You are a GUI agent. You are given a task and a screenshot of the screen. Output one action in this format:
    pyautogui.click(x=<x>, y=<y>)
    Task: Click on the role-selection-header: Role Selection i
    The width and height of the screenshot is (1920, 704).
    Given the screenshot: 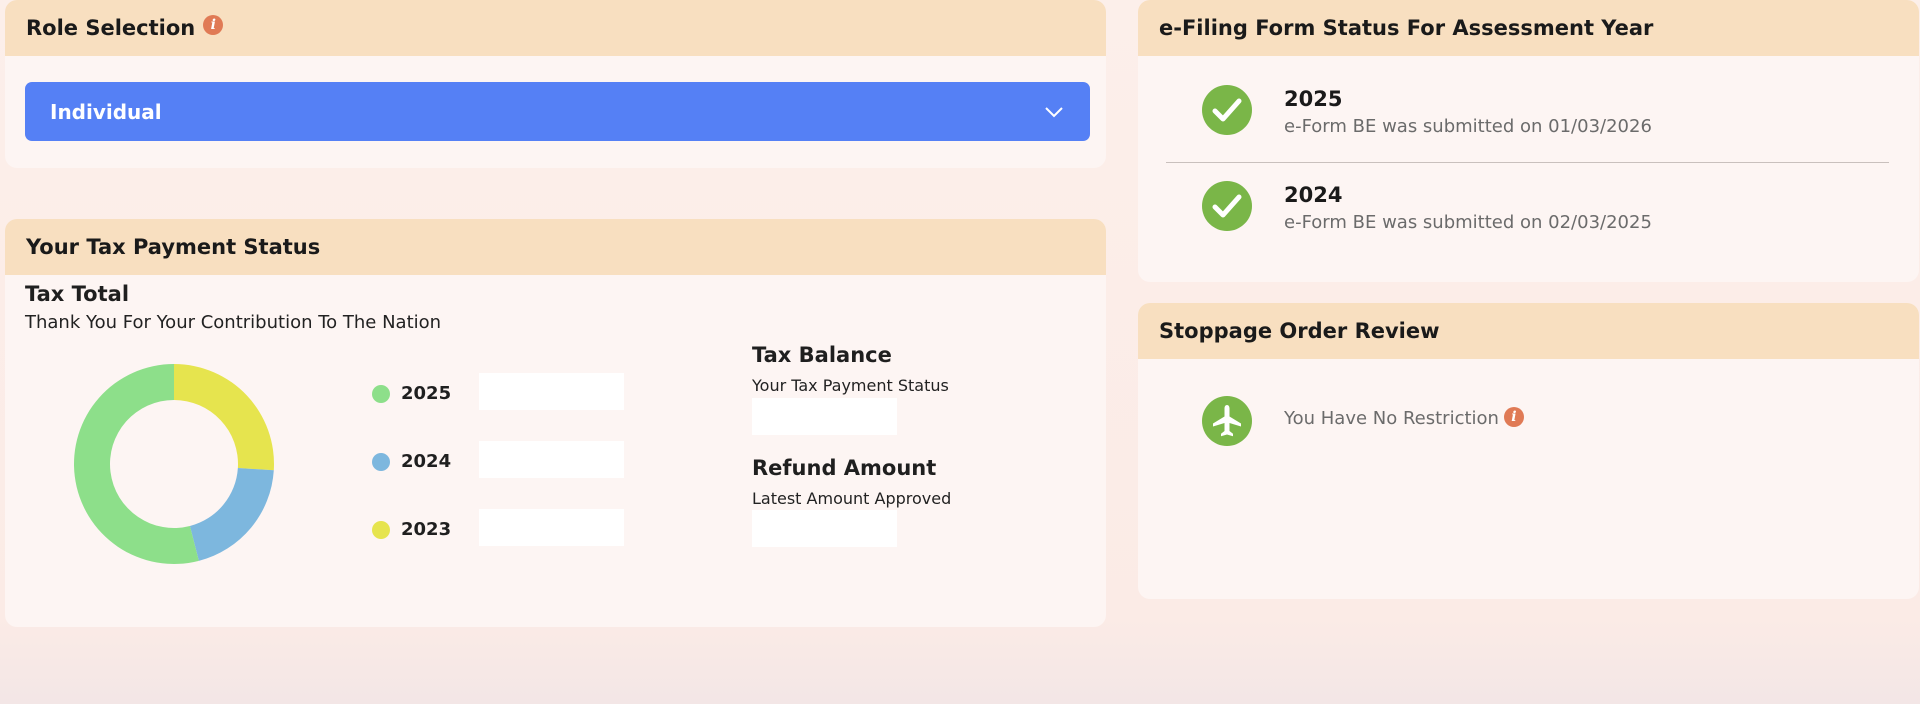 What is the action you would take?
    pyautogui.click(x=555, y=28)
    